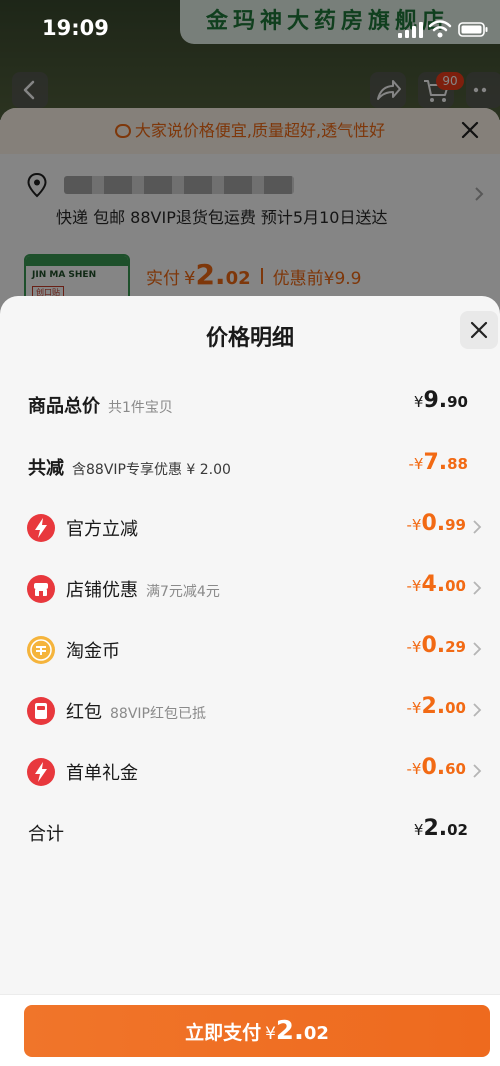 Image resolution: width=500 pixels, height=1066 pixels. Describe the element at coordinates (435, 400) in the screenshot. I see `amount-int: 9.` at that location.